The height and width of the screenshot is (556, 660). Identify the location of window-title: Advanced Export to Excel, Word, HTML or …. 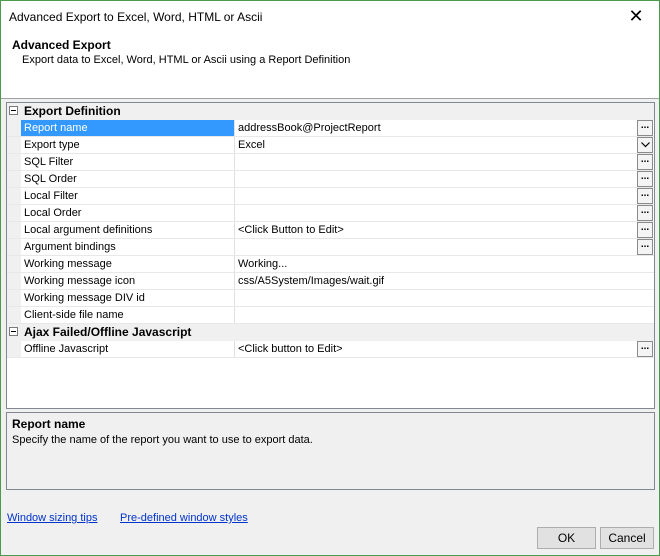
(136, 17).